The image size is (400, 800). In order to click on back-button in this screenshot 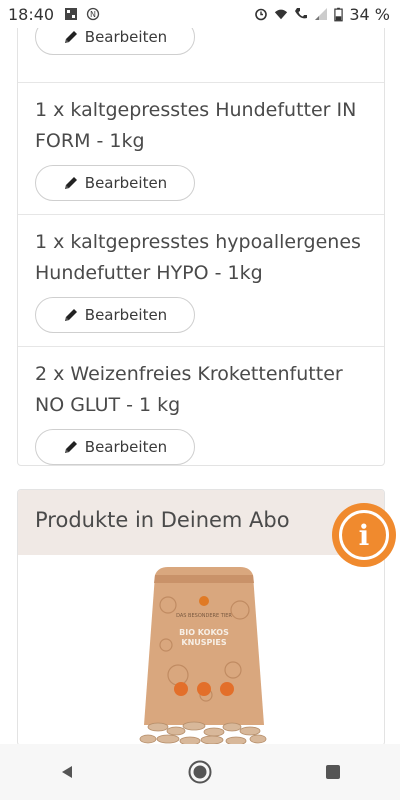, I will do `click(67, 772)`.